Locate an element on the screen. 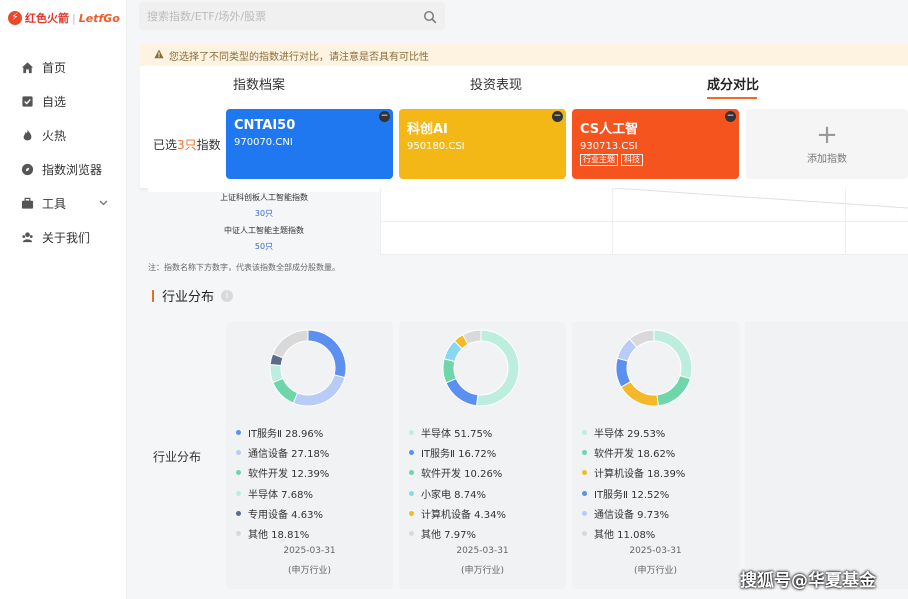 This screenshot has width=908, height=599. search-bar is located at coordinates (292, 16).